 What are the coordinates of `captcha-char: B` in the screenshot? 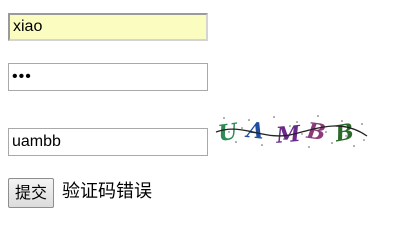 It's located at (315, 132).